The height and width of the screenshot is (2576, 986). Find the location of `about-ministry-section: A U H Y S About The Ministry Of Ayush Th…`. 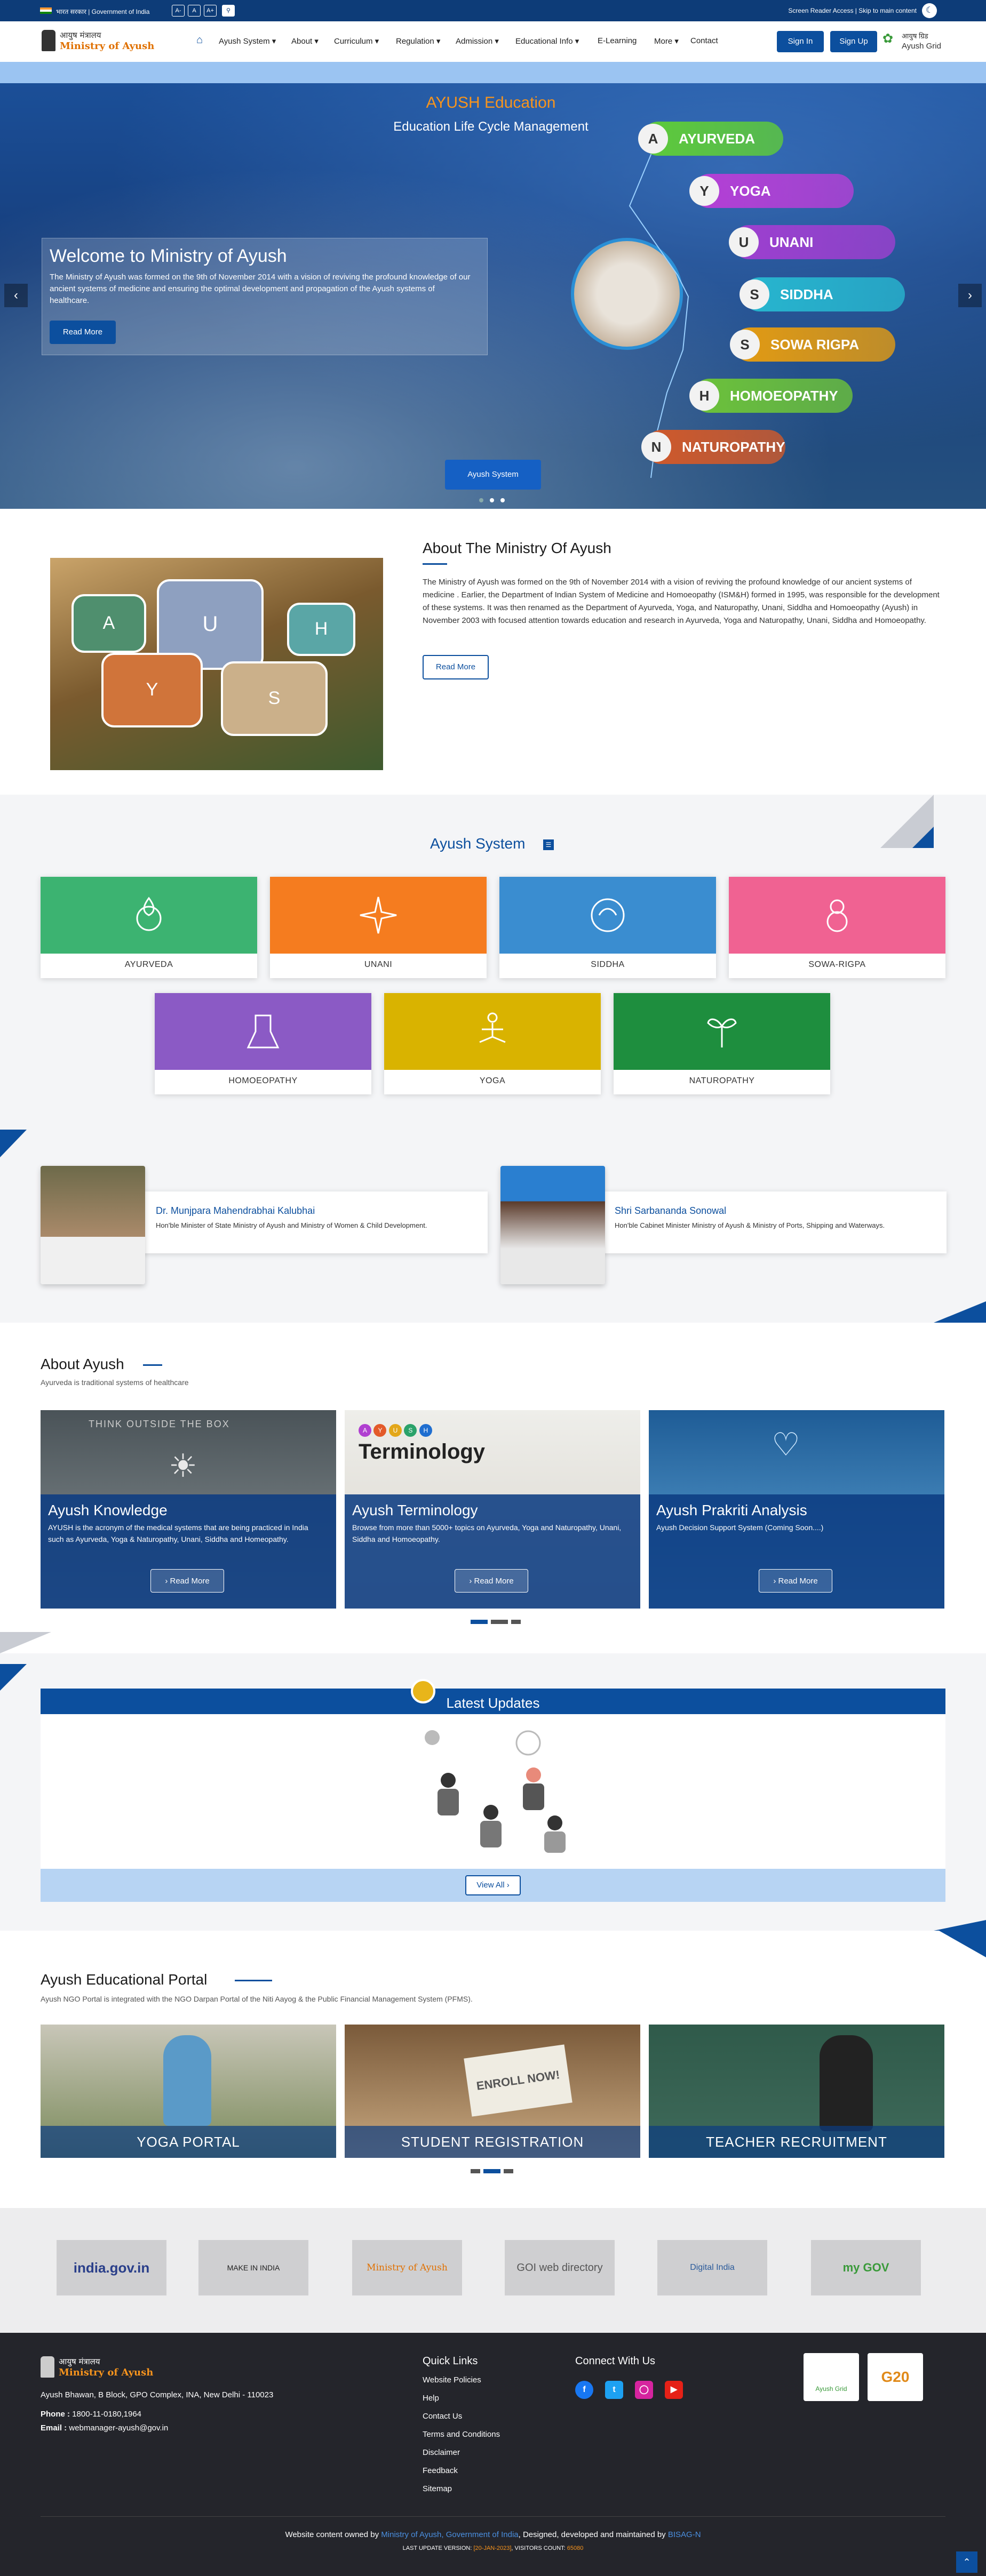

about-ministry-section: A U H Y S About The Ministry Of Ayush Th… is located at coordinates (493, 652).